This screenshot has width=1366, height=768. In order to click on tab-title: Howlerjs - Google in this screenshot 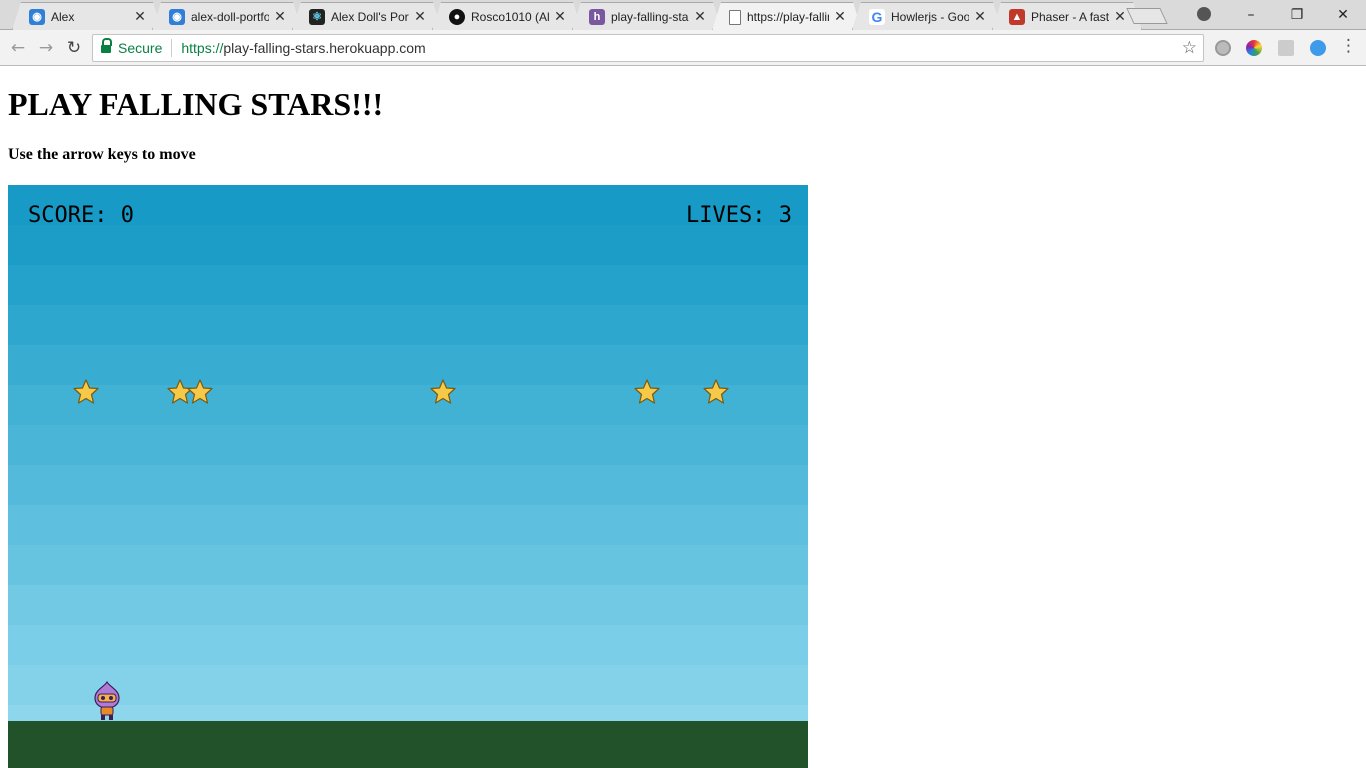, I will do `click(930, 16)`.